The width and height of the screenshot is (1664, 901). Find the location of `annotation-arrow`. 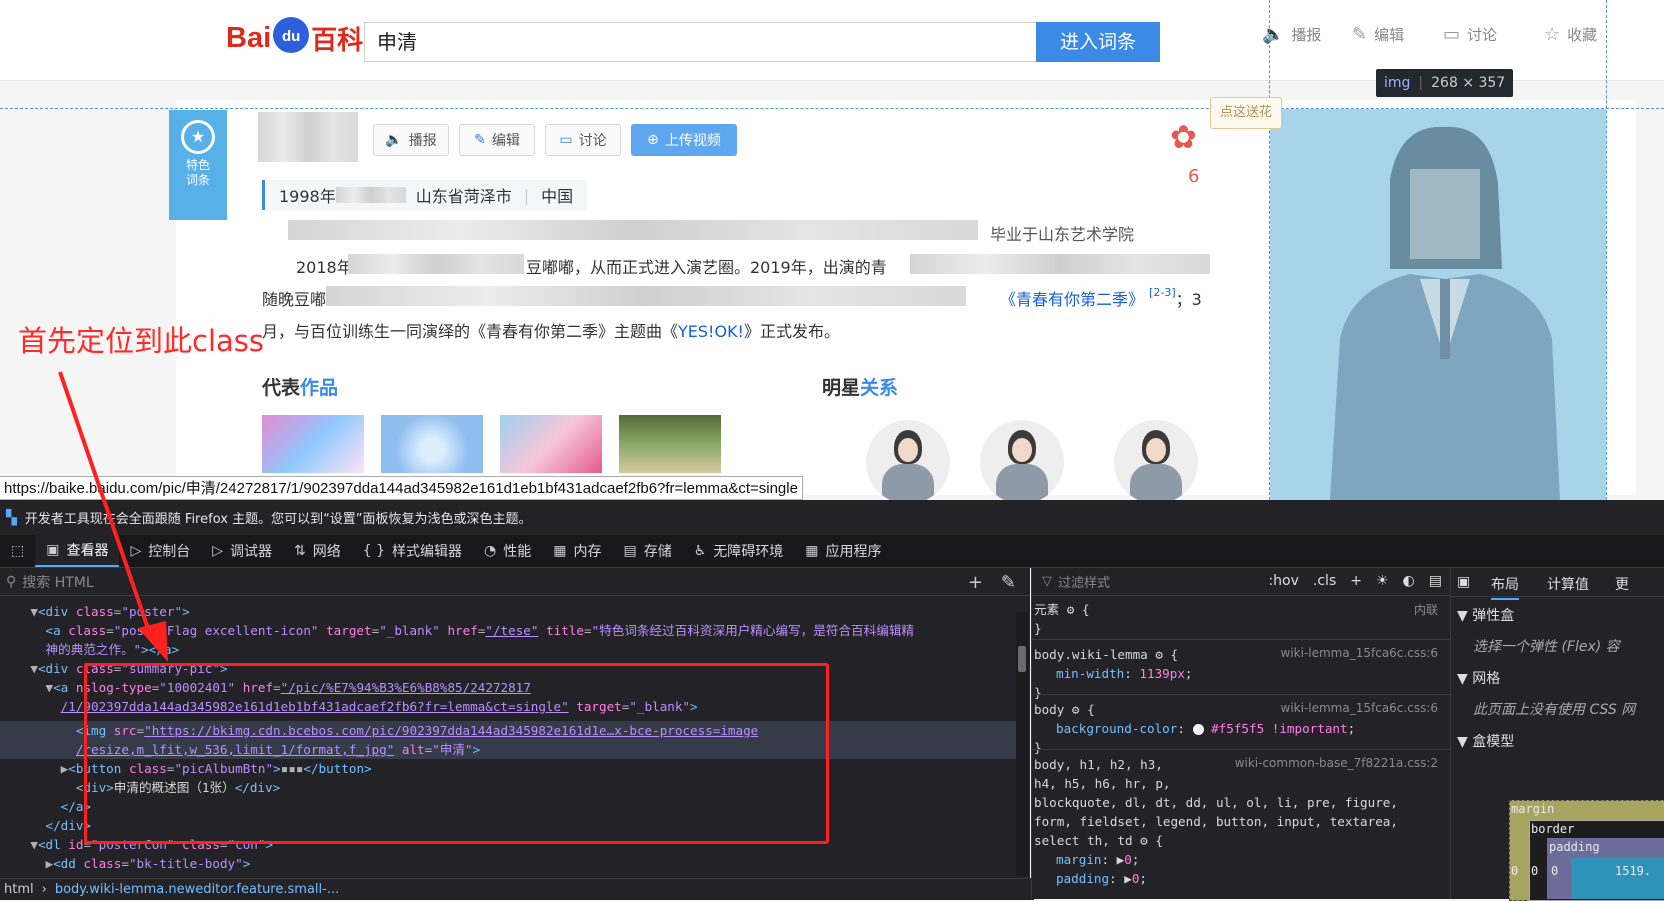

annotation-arrow is located at coordinates (113, 516).